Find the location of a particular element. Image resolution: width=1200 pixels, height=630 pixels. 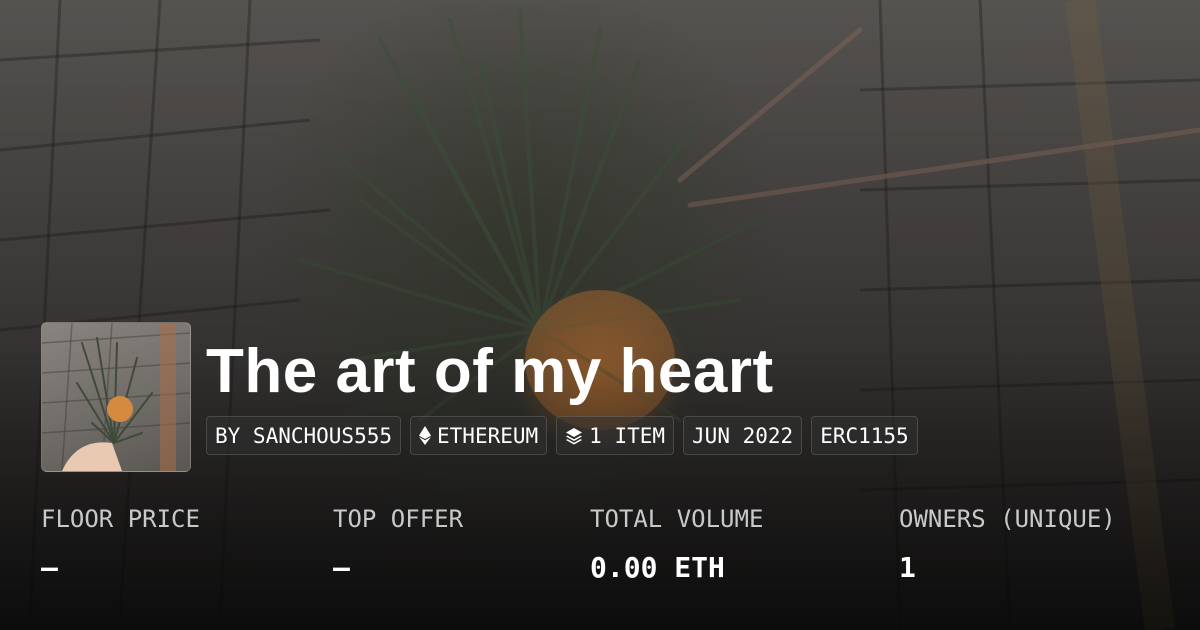

stat-total-volume: TOTAL VOLUME 0.00 ETH is located at coordinates (676, 544).